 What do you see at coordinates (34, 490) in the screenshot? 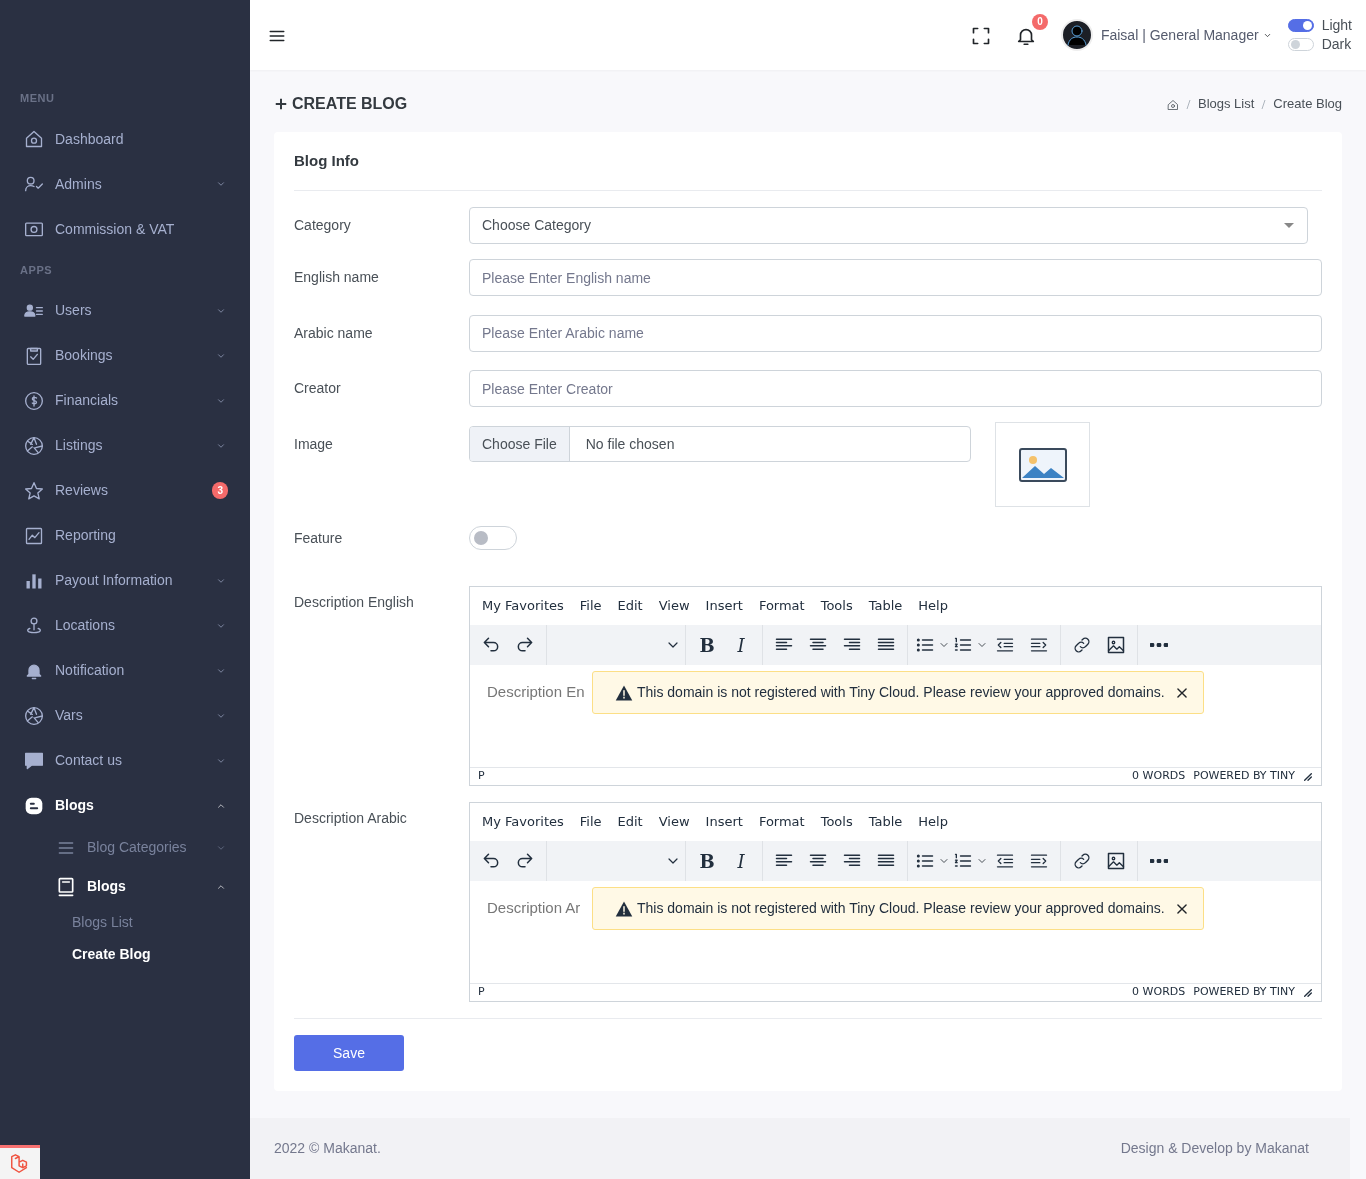
I see `star-icon` at bounding box center [34, 490].